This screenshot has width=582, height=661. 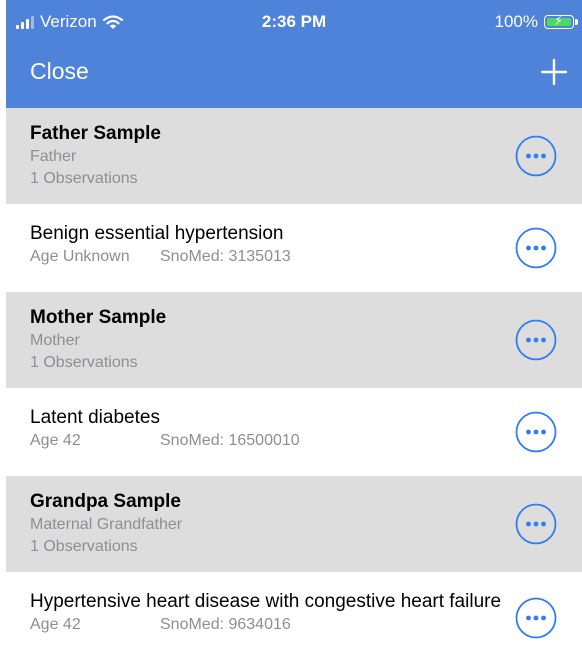 I want to click on status-bar: Verizon 2:36 PM 100% ⚡, so click(x=294, y=23).